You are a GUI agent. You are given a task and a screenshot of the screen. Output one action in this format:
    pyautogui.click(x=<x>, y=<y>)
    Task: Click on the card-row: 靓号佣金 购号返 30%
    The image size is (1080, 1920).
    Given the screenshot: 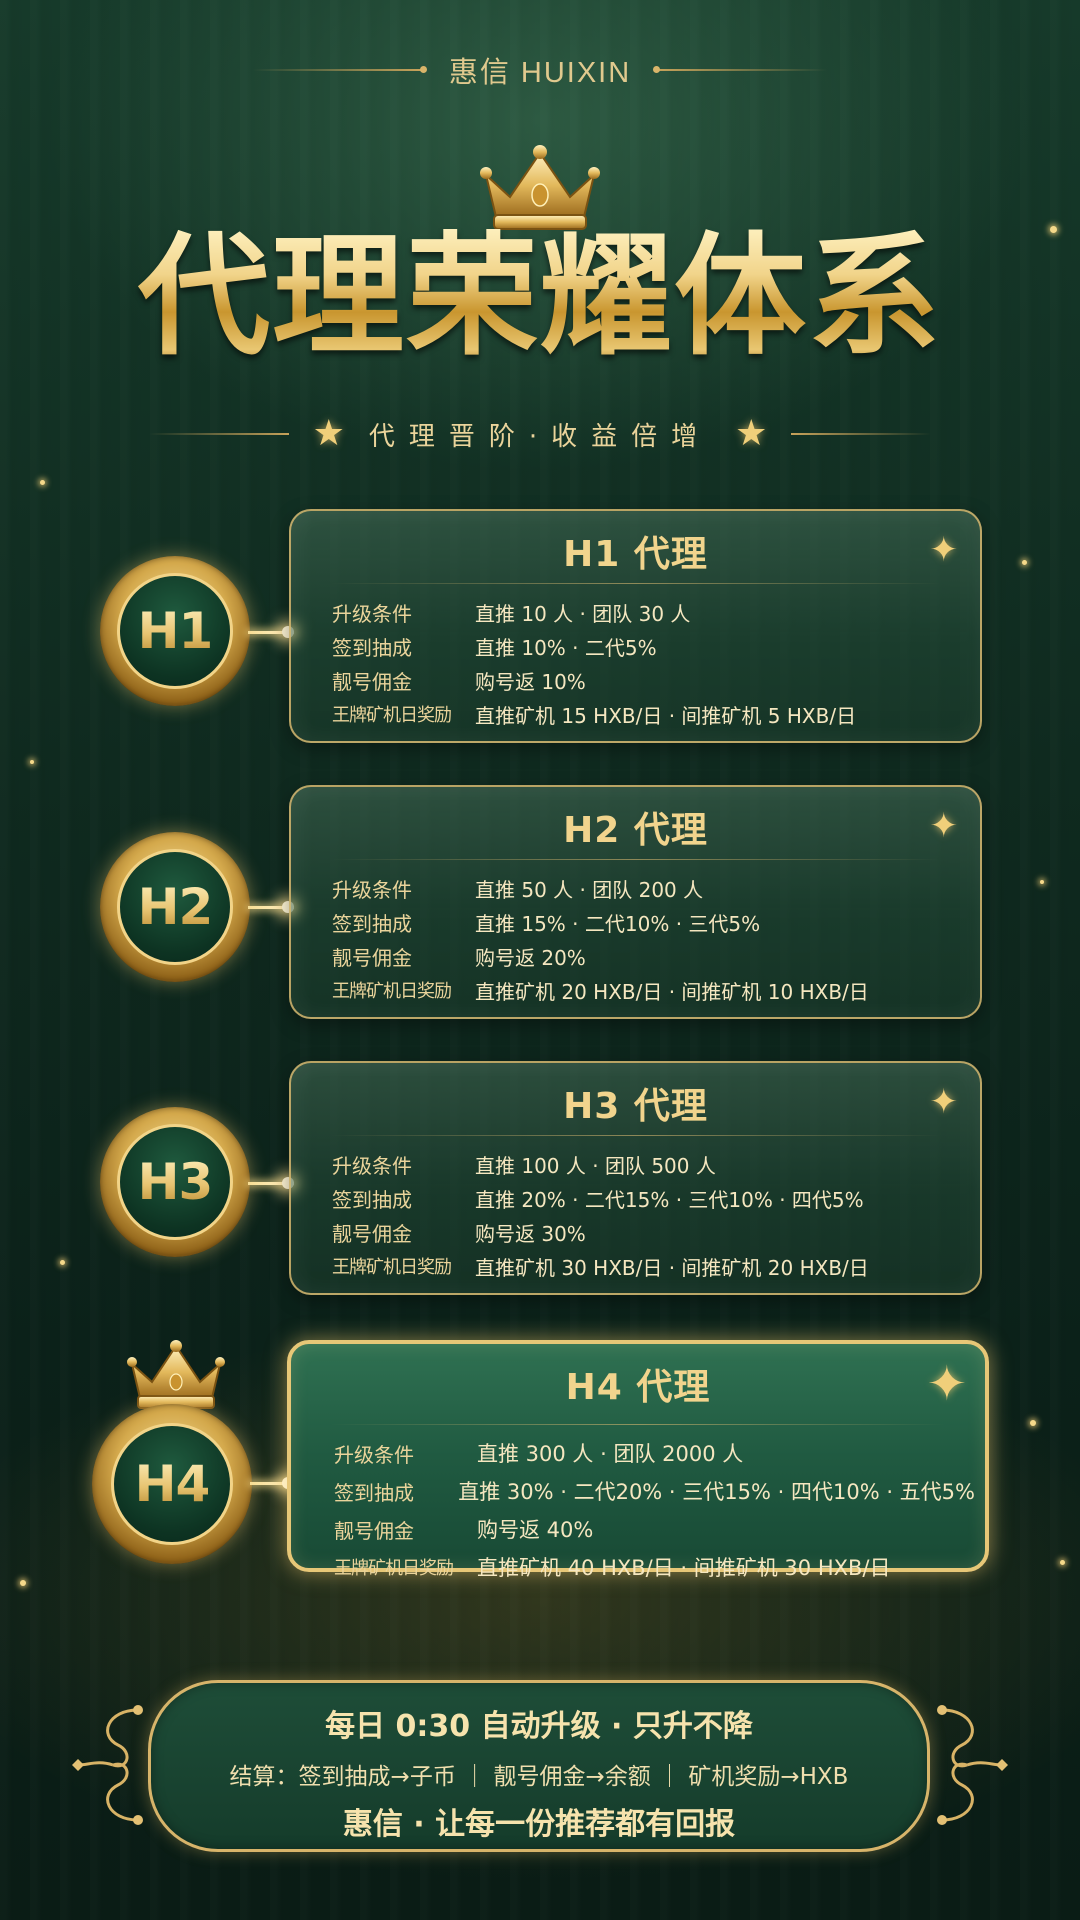 What is the action you would take?
    pyautogui.click(x=651, y=1232)
    